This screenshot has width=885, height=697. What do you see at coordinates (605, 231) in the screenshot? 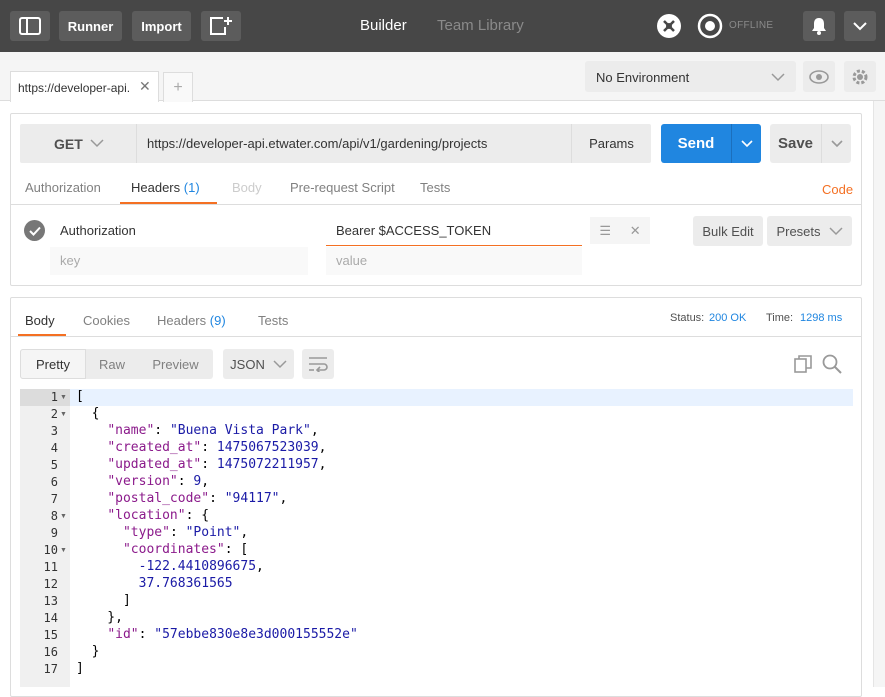
I see `reorder-icon: ☰` at bounding box center [605, 231].